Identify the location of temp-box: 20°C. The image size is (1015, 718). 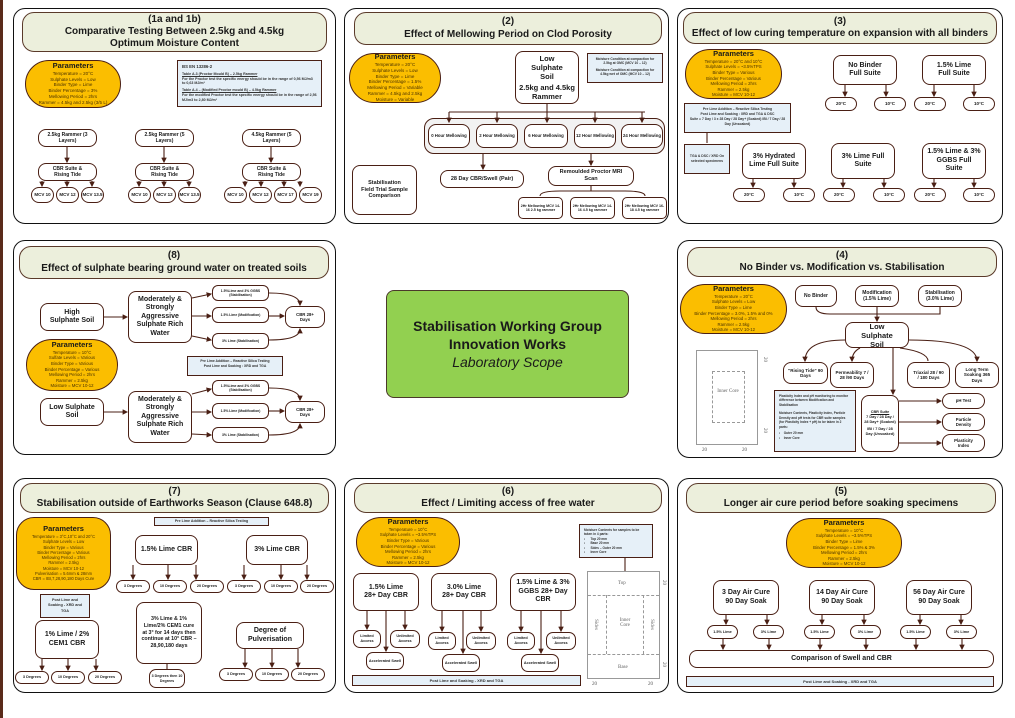
(841, 104).